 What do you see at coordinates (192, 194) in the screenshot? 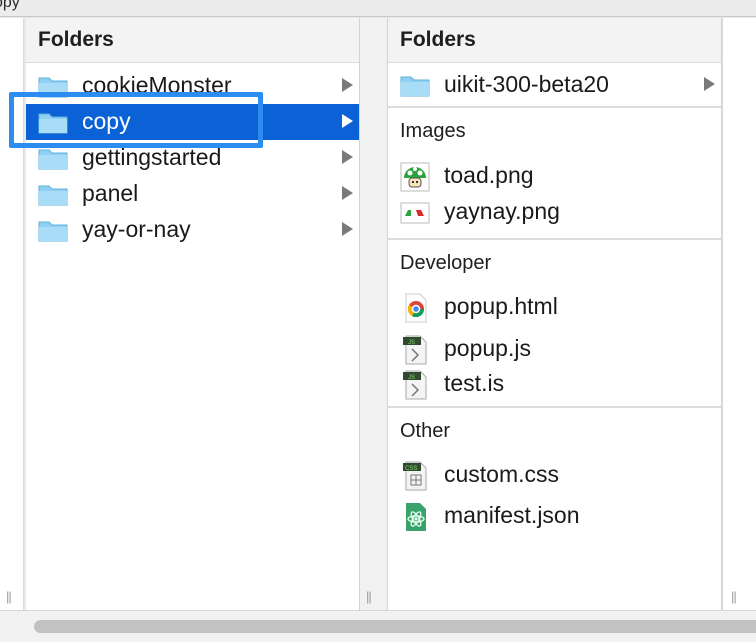
I see `folder-row-panel: panel` at bounding box center [192, 194].